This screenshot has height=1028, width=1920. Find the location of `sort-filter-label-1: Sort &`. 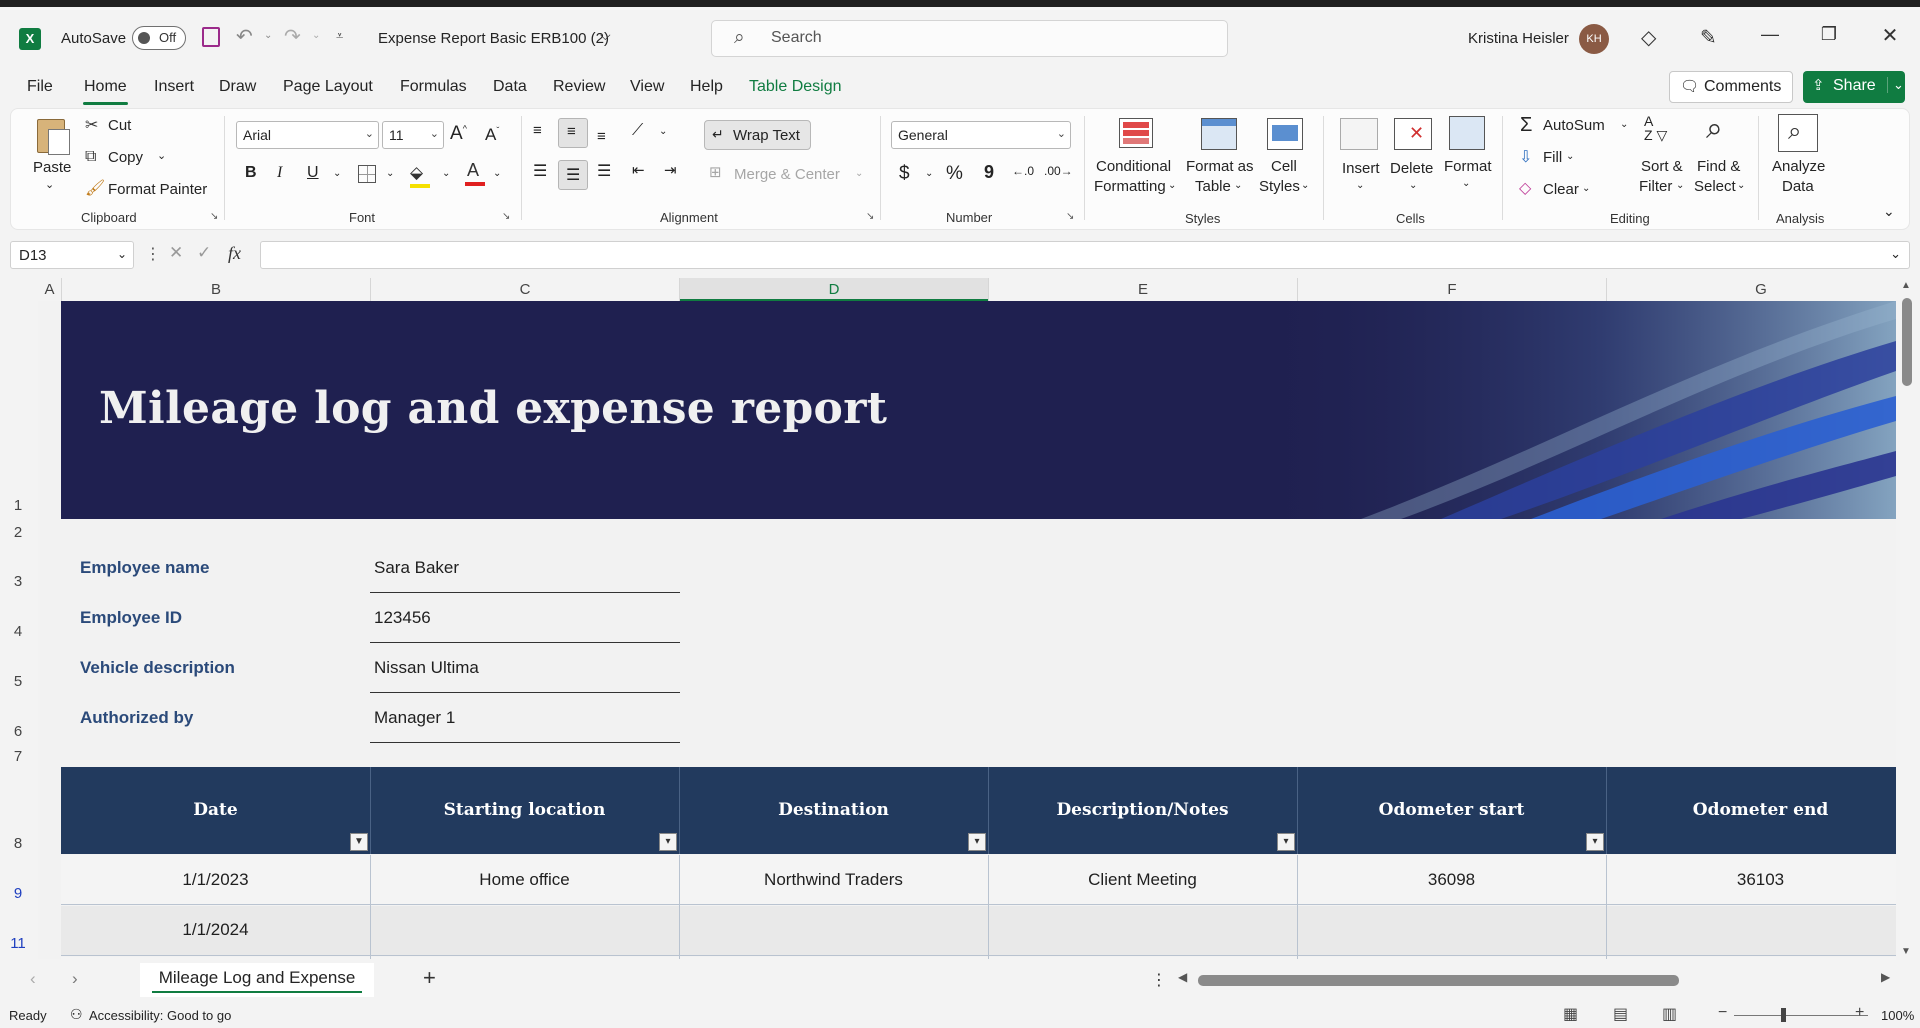

sort-filter-label-1: Sort & is located at coordinates (1662, 166).